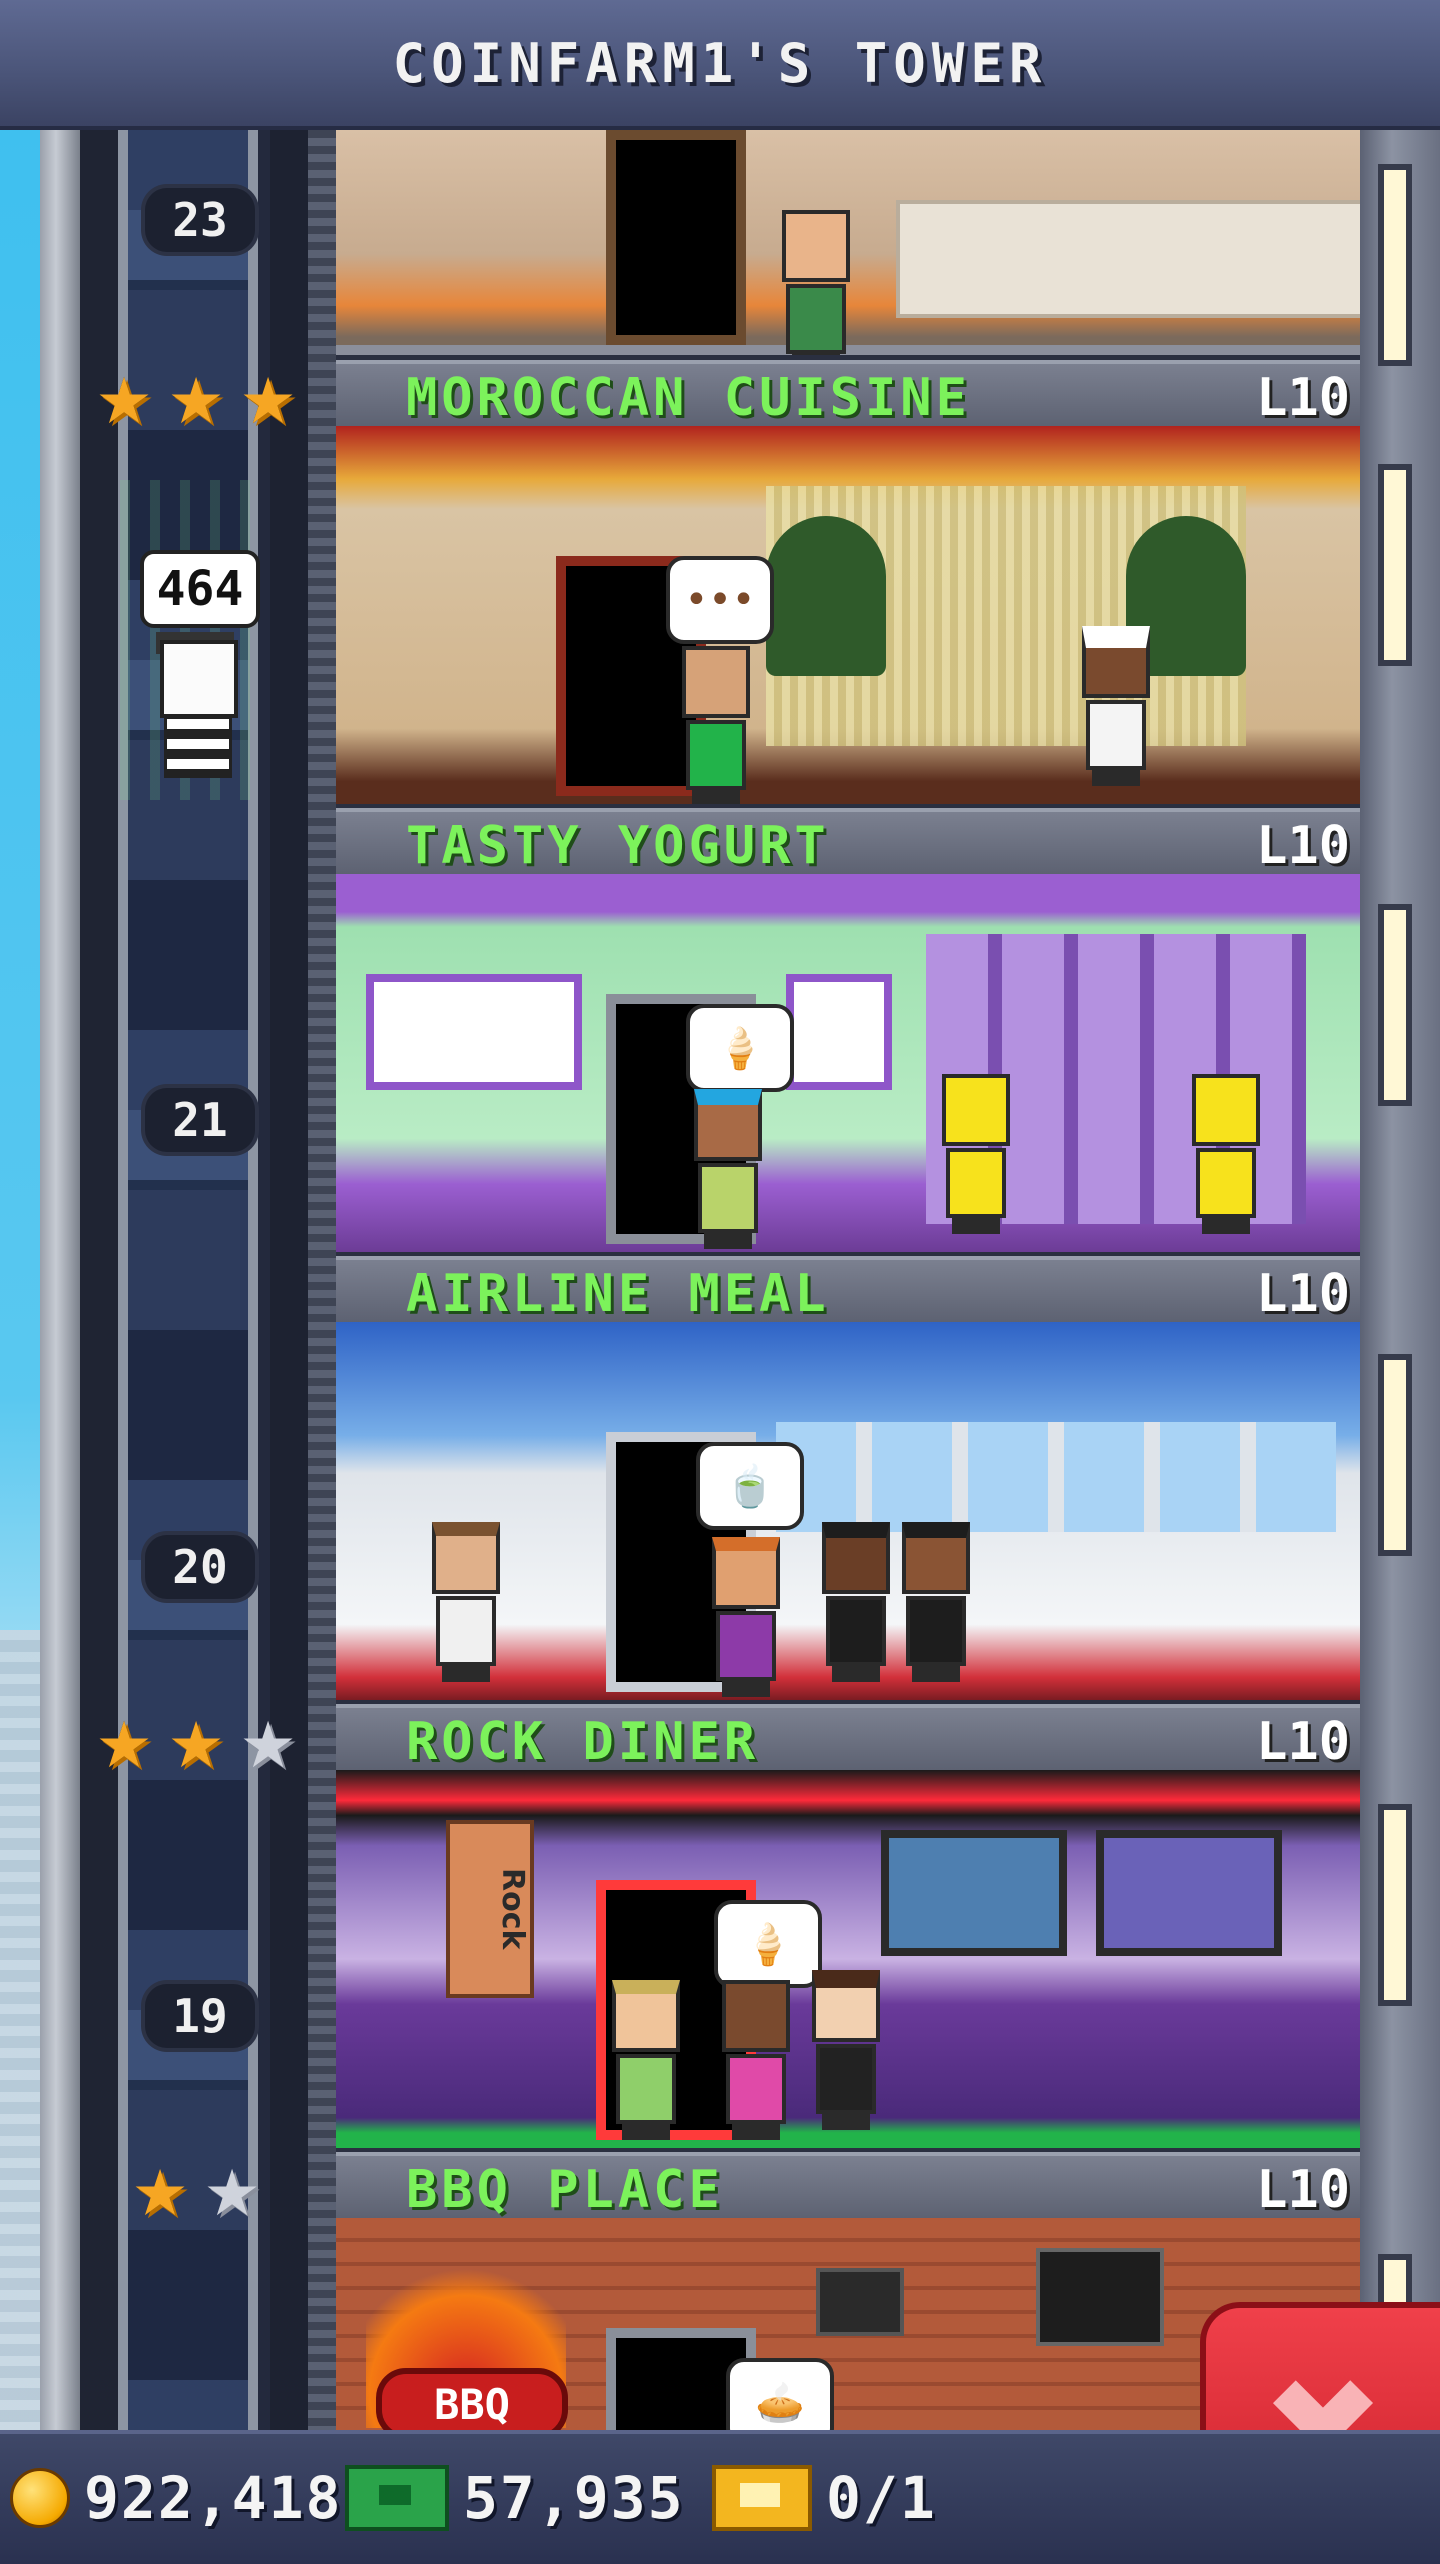 Image resolution: width=1440 pixels, height=2564 pixels. Describe the element at coordinates (253, 1280) in the screenshot. I see `cable-right` at that location.